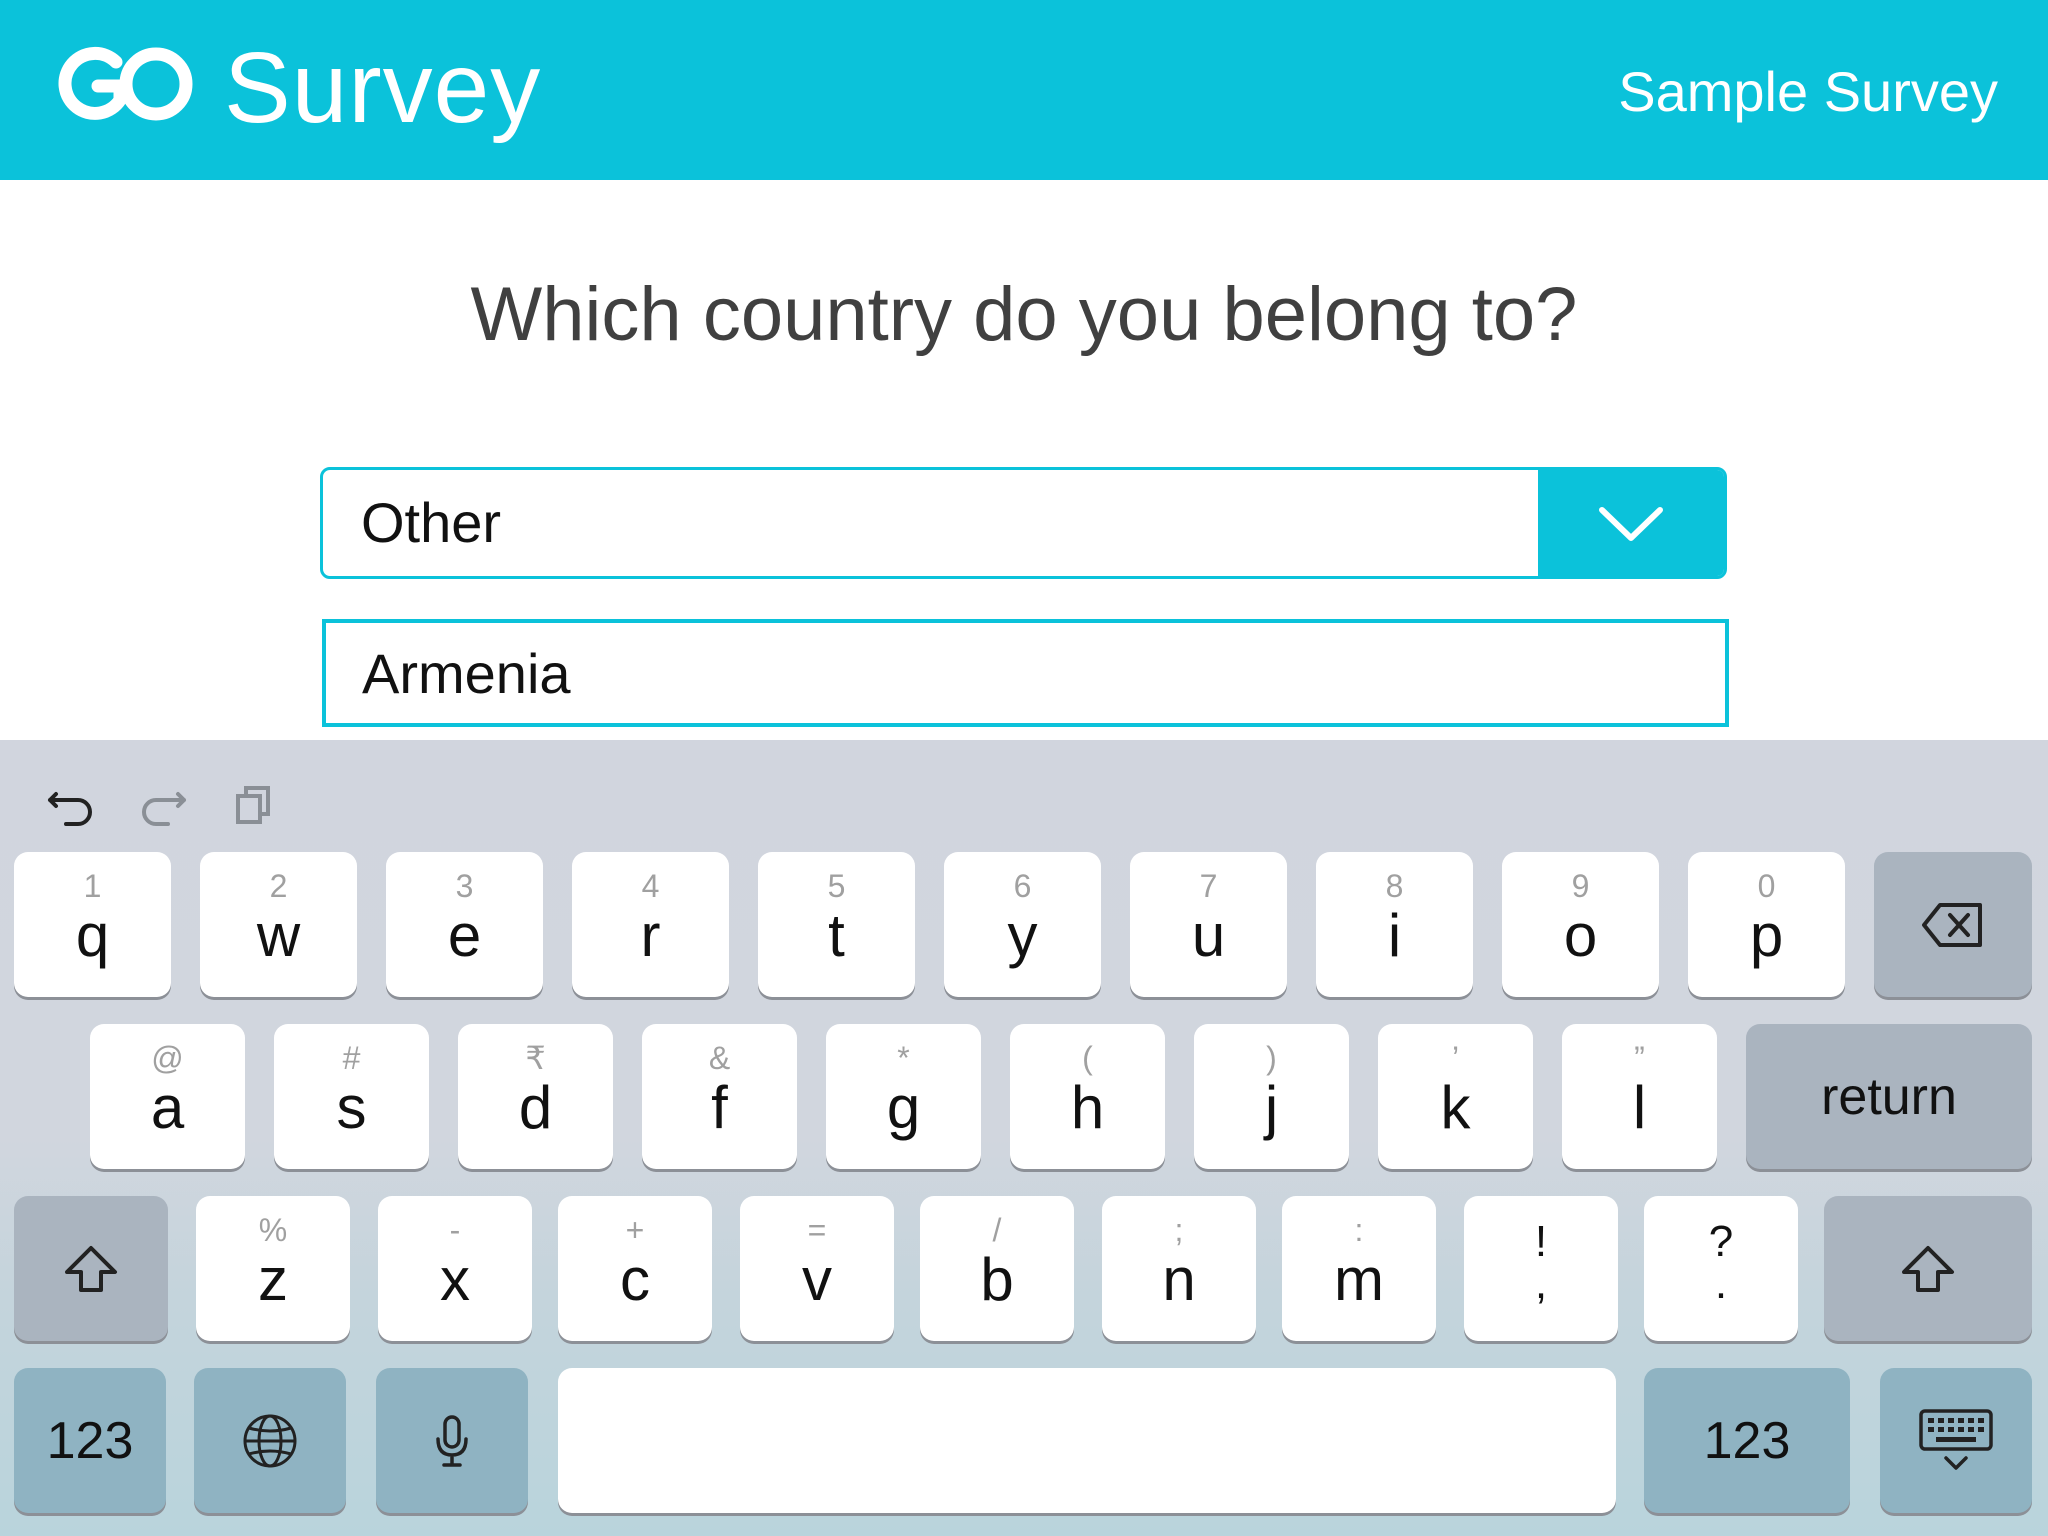 The height and width of the screenshot is (1536, 2048). What do you see at coordinates (997, 1268) in the screenshot?
I see `key-b: / b` at bounding box center [997, 1268].